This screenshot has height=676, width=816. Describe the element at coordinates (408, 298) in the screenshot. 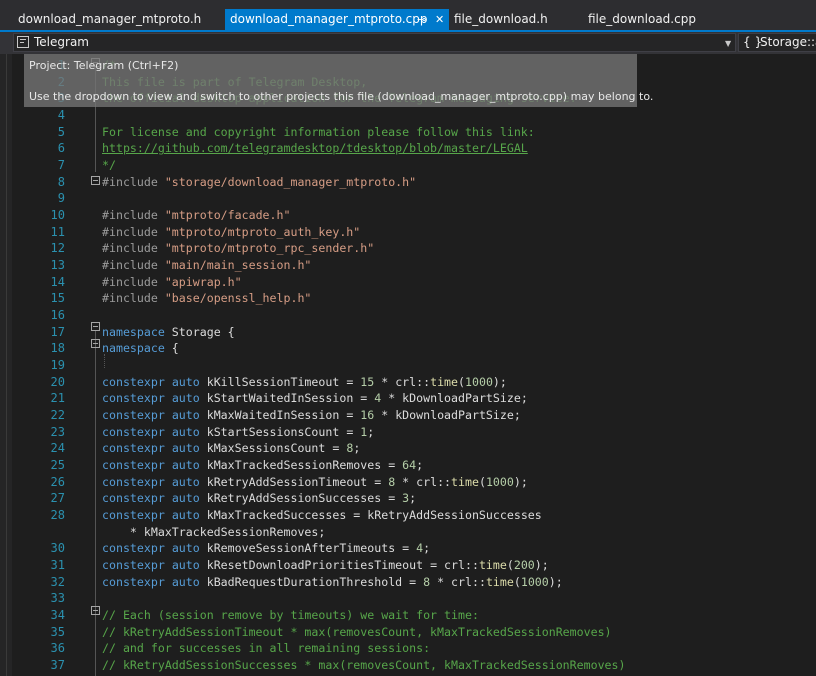

I see `code-line: 15 #include "base/openssl_help.h"` at that location.